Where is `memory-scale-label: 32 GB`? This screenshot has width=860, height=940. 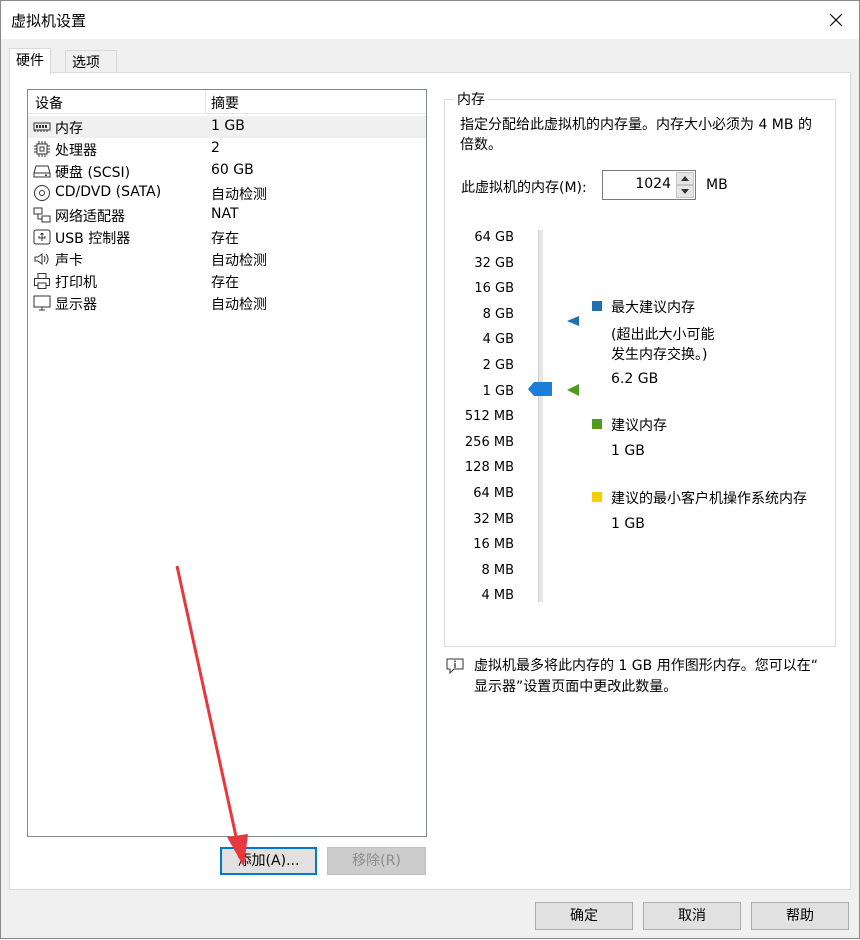
memory-scale-label: 32 GB is located at coordinates (494, 263).